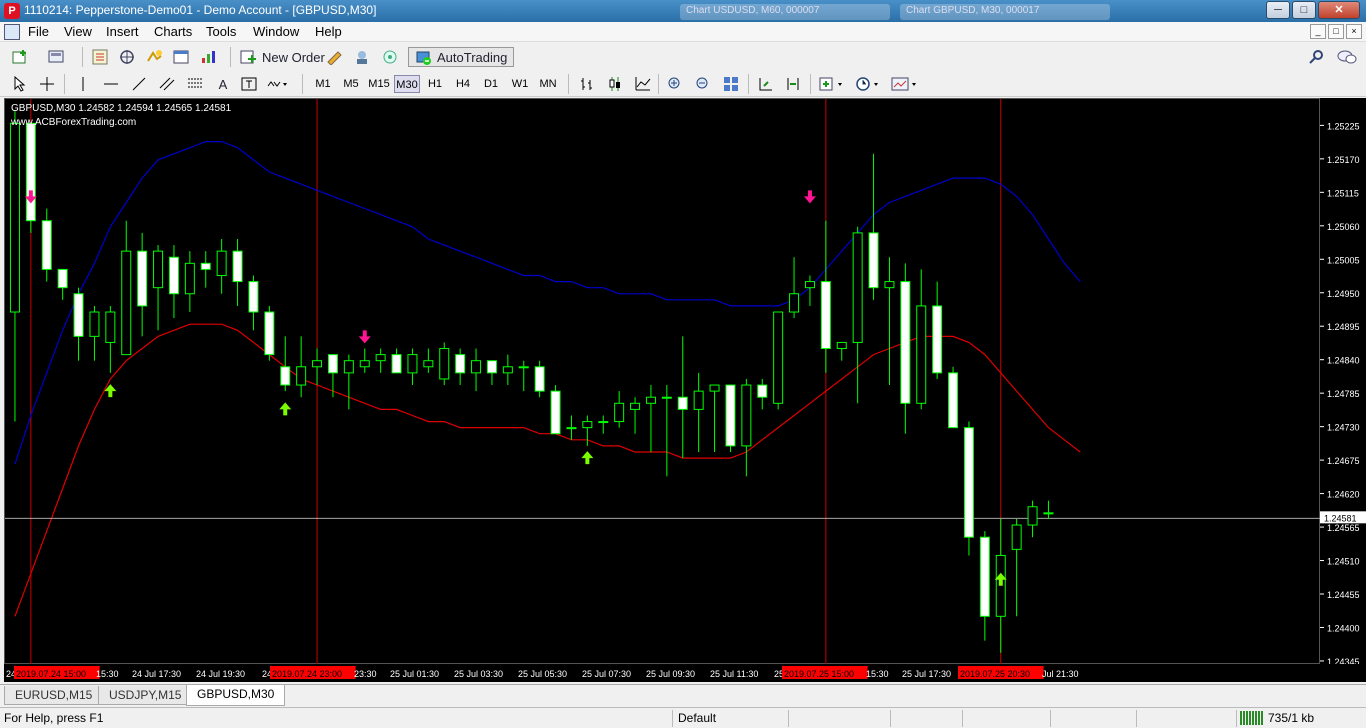  Describe the element at coordinates (793, 84) in the screenshot. I see `chart-shift-icon` at that location.